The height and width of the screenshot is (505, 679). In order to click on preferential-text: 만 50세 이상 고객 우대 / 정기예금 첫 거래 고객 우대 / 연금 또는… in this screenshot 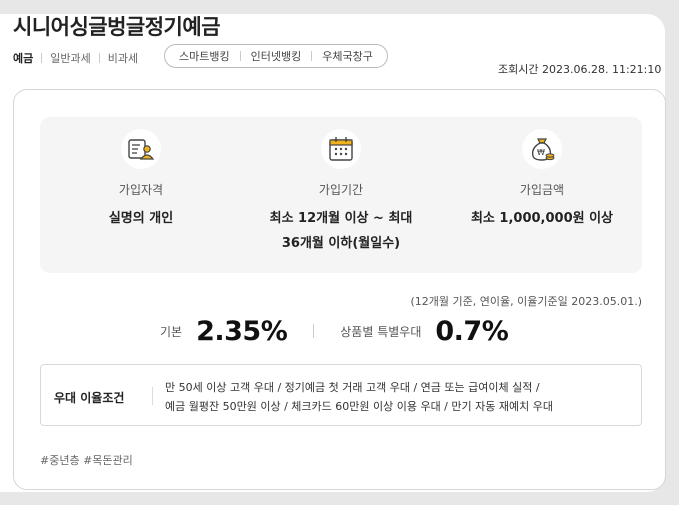, I will do `click(359, 397)`.